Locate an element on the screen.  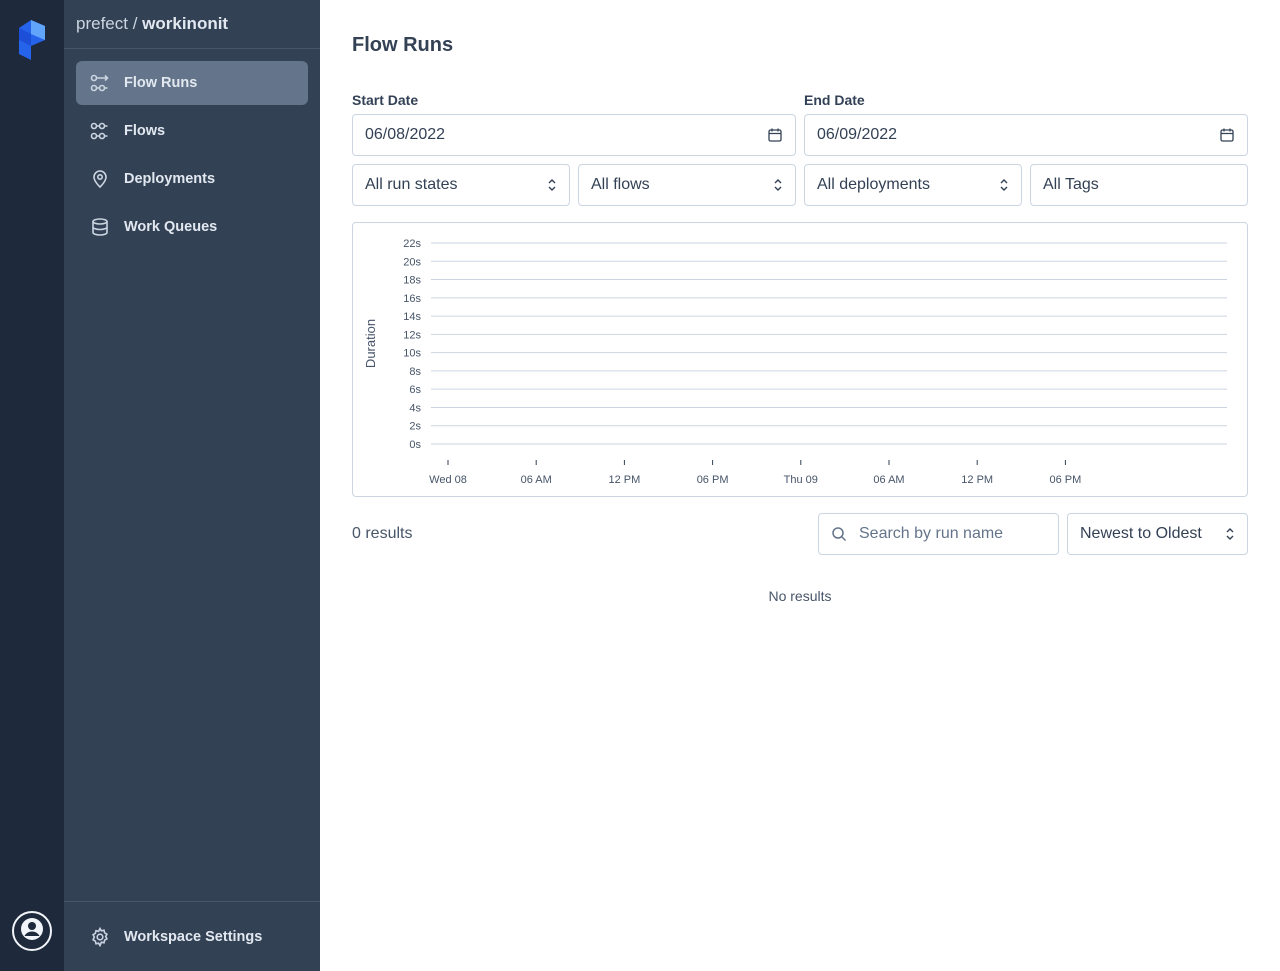
y-tick-label: 22s is located at coordinates (412, 244).